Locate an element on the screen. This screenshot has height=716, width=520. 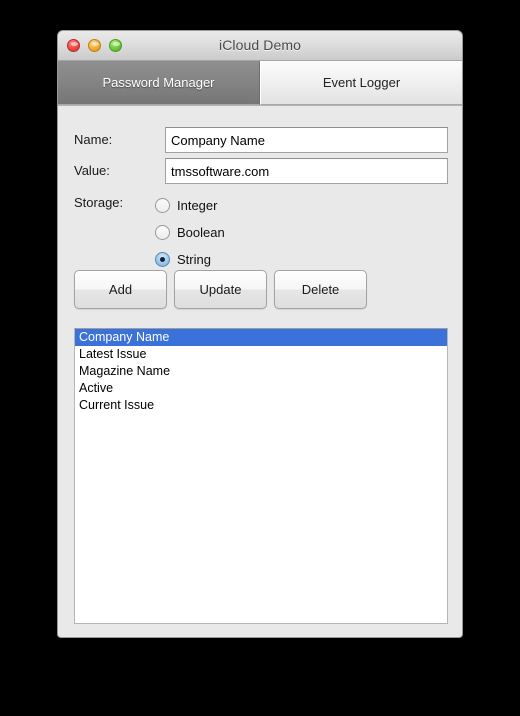
storage-label: Storage: is located at coordinates (99, 202).